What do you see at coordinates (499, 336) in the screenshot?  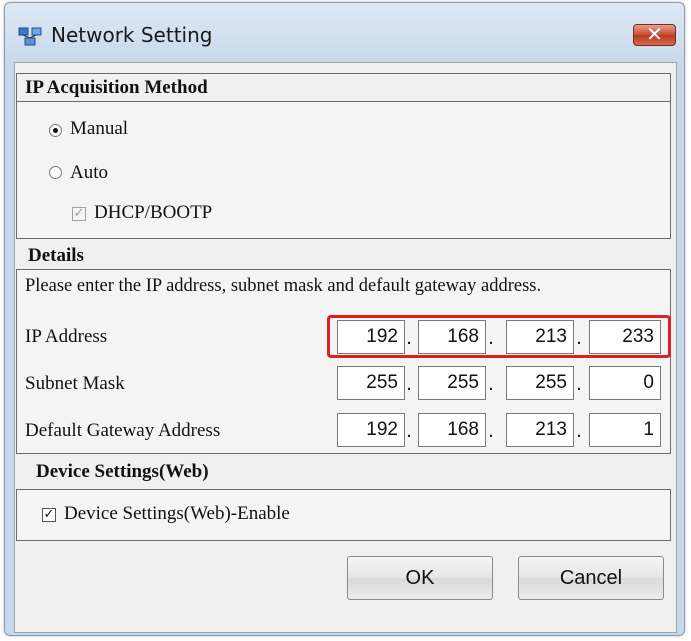 I see `ip-address-highlight` at bounding box center [499, 336].